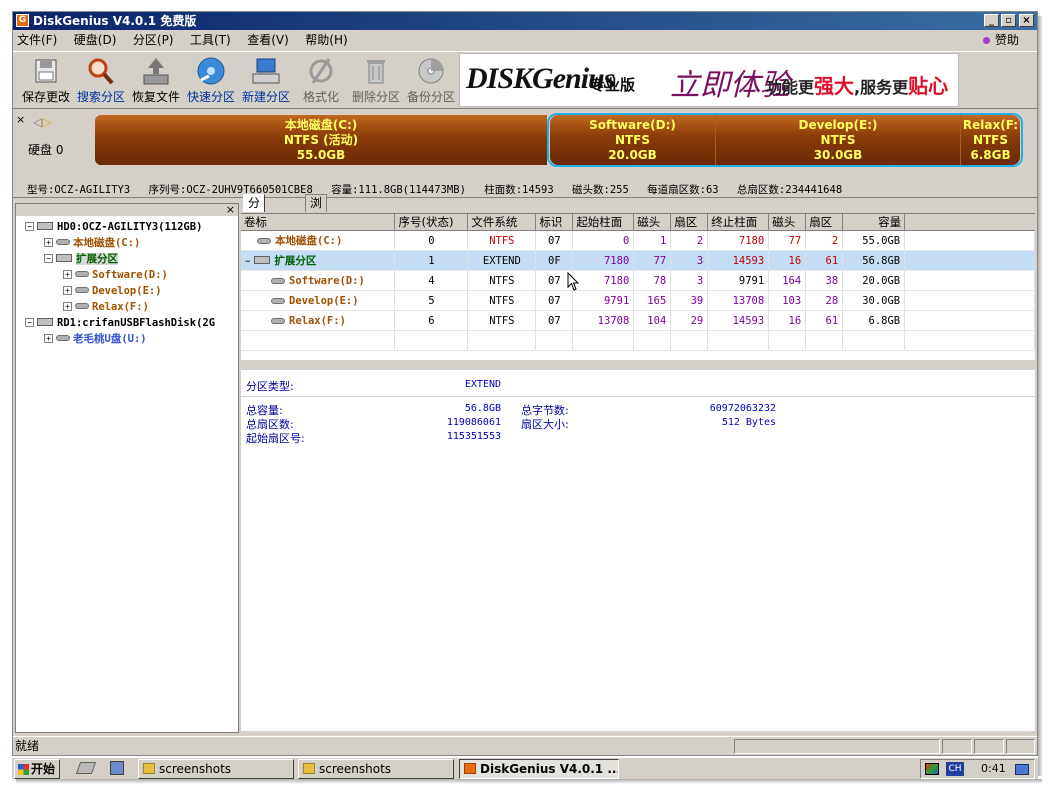  What do you see at coordinates (652, 222) in the screenshot?
I see `col-start-head: 磁头` at bounding box center [652, 222].